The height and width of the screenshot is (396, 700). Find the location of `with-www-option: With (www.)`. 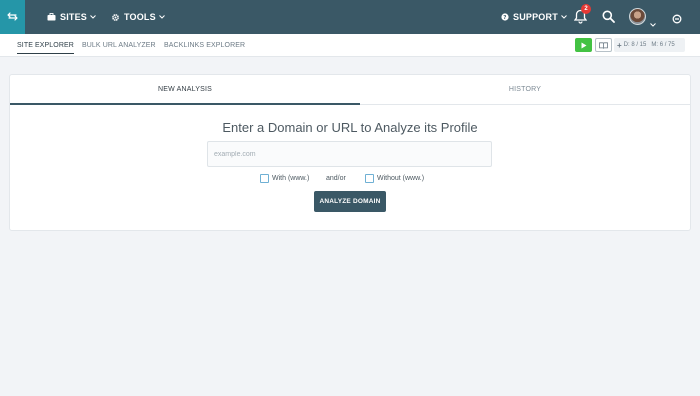

with-www-option: With (www.) is located at coordinates (284, 178).